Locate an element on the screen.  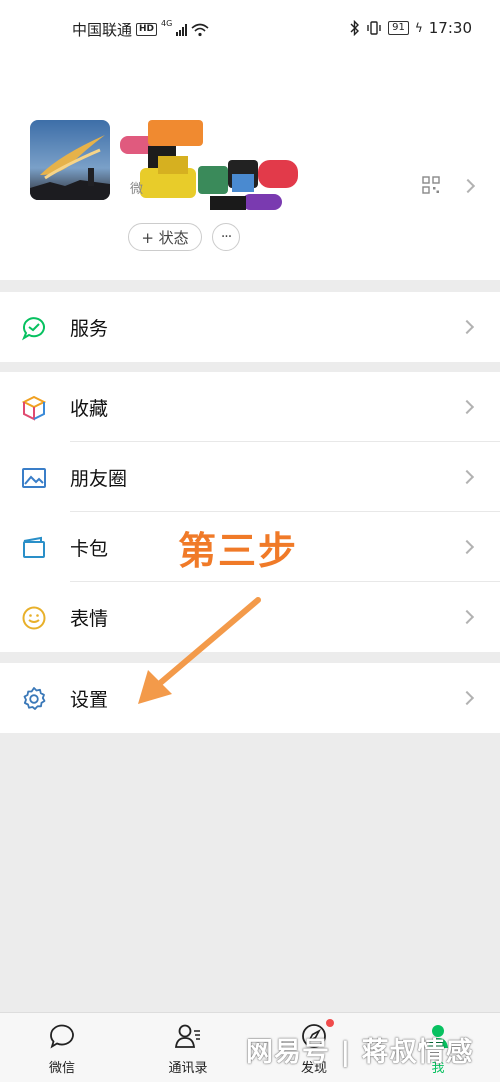
notification-dot is located at coordinates (330, 1023).